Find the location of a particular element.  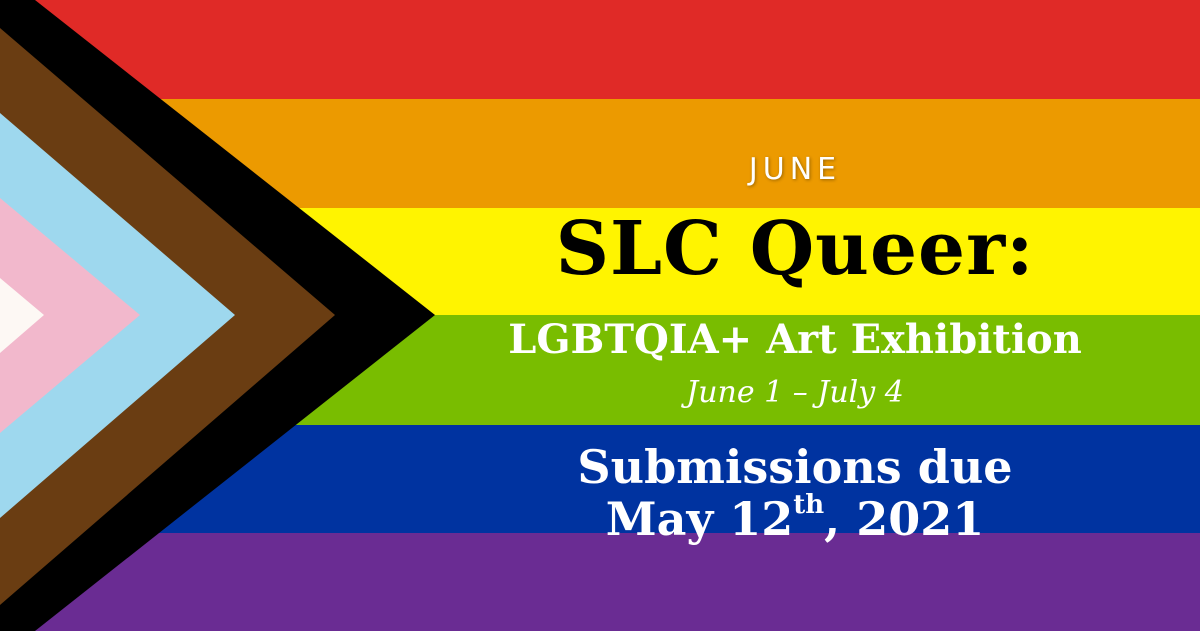

deadline-day: May 12 is located at coordinates (699, 518).